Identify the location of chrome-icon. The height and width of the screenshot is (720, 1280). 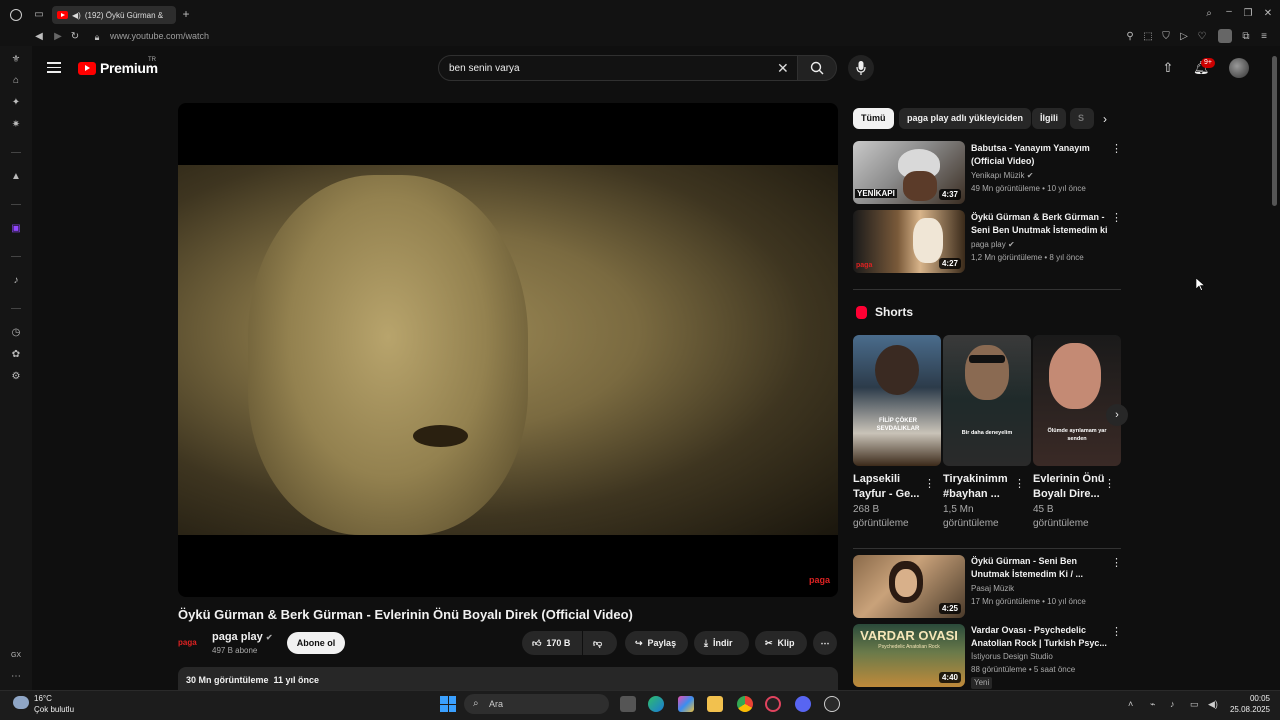
(745, 704).